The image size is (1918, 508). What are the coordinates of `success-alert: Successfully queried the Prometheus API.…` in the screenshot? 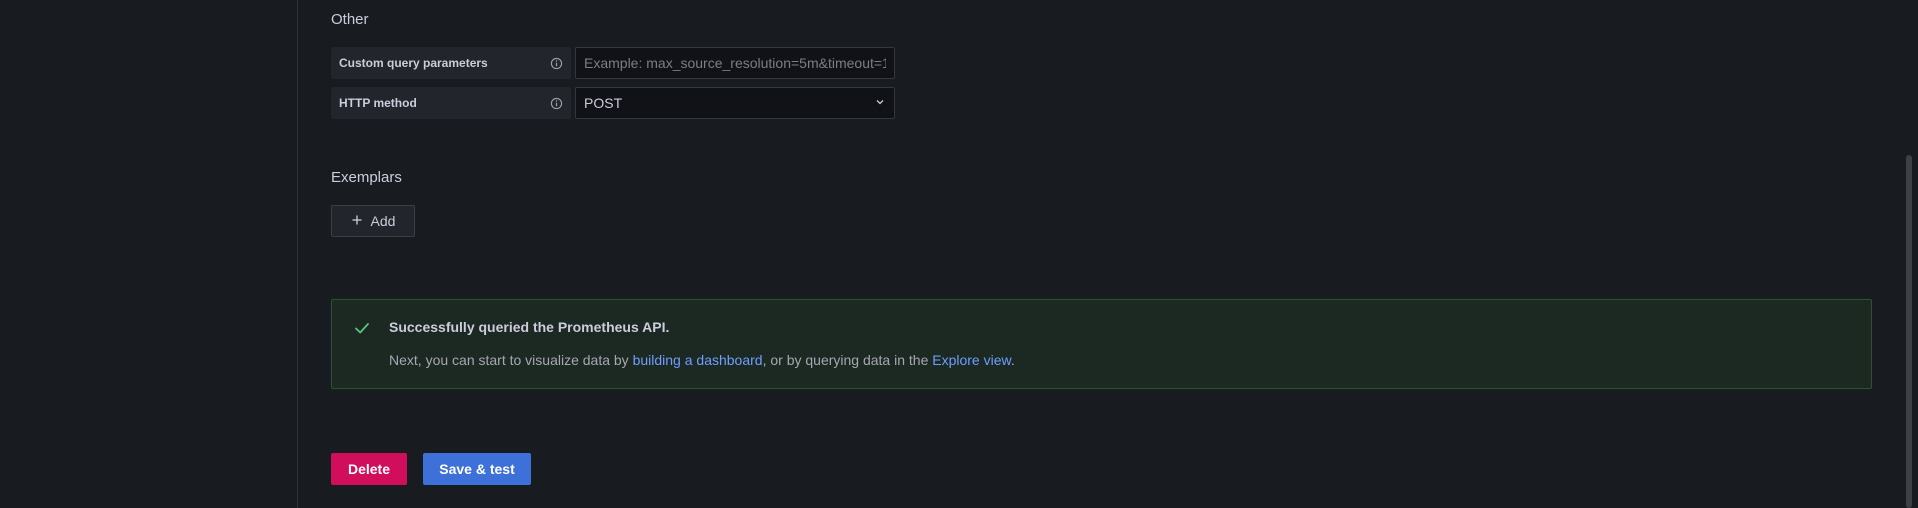 It's located at (1101, 344).